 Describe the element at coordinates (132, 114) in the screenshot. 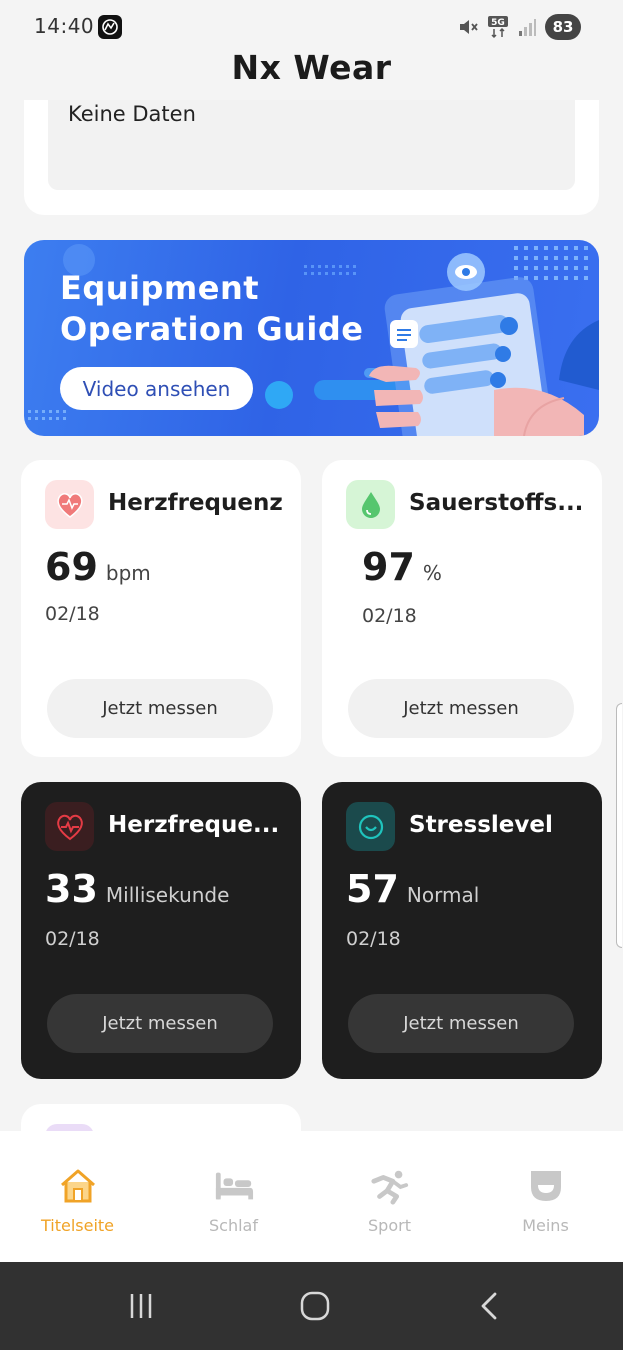

I see `no-data-text: Keine Daten` at that location.